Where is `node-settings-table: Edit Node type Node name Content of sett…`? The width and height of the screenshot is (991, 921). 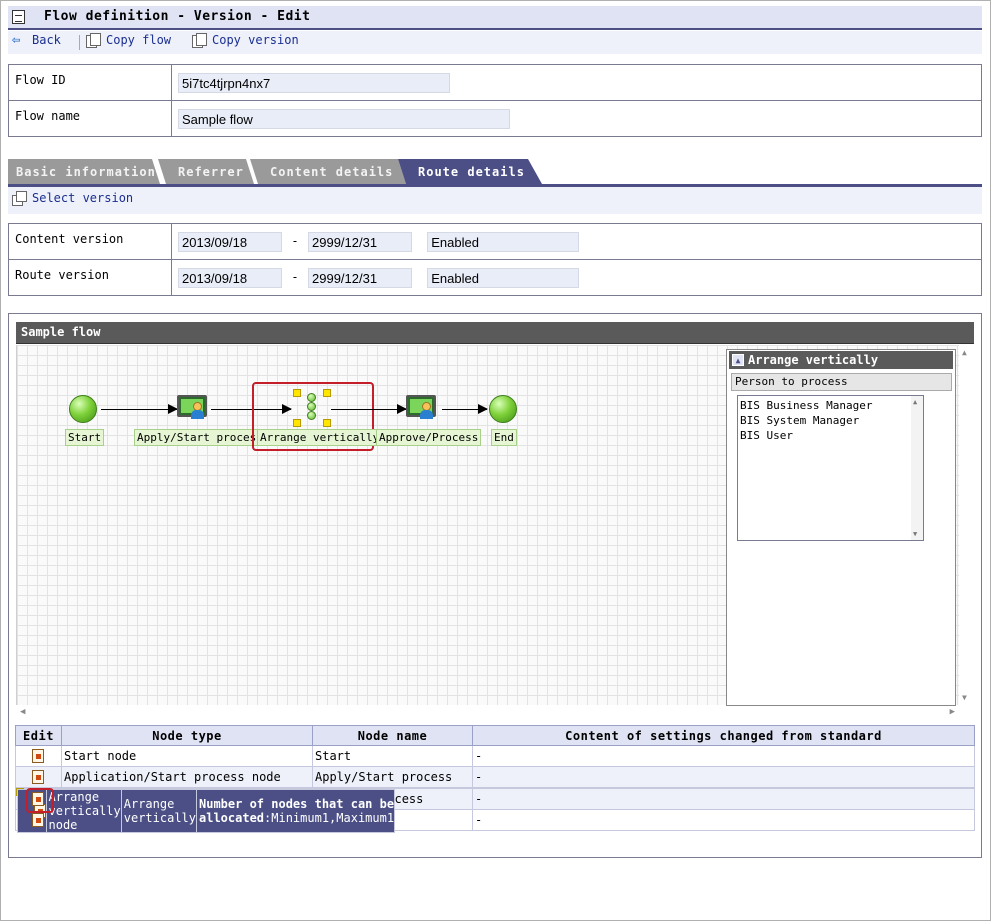
node-settings-table: Edit Node type Node name Content of sett… is located at coordinates (495, 779).